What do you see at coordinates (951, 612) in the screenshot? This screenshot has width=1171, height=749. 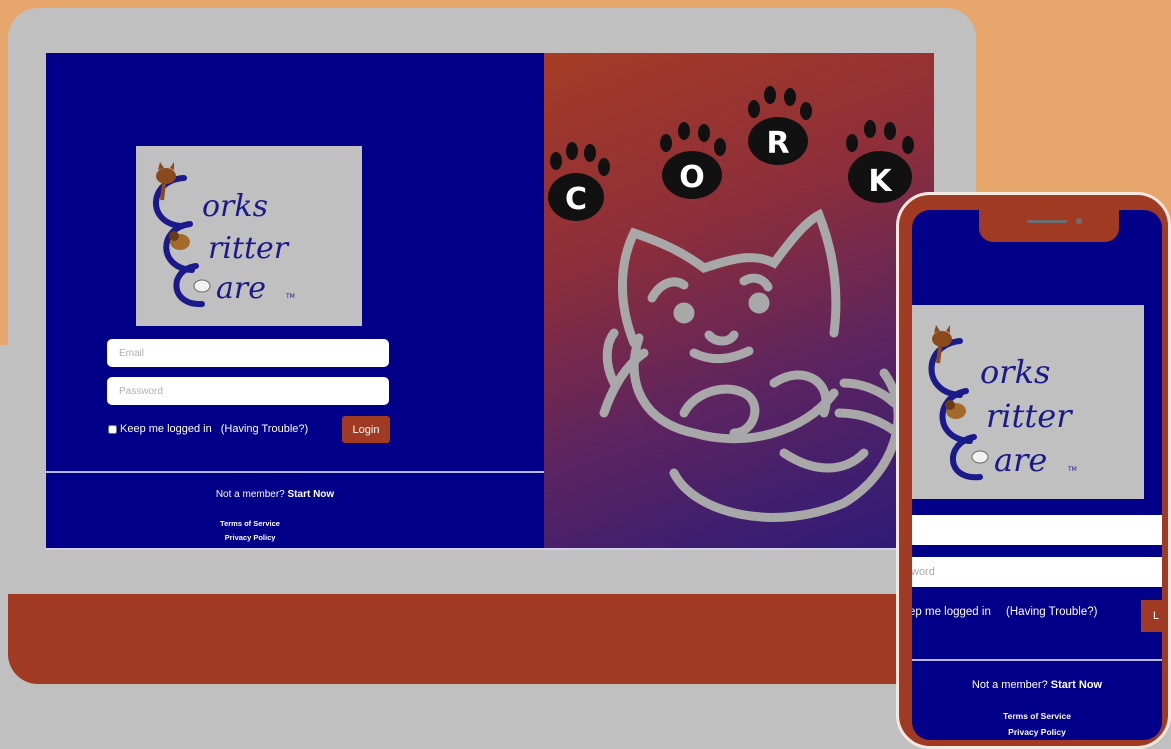 I see `phone-keep-logged-in-label: ep me logged in` at bounding box center [951, 612].